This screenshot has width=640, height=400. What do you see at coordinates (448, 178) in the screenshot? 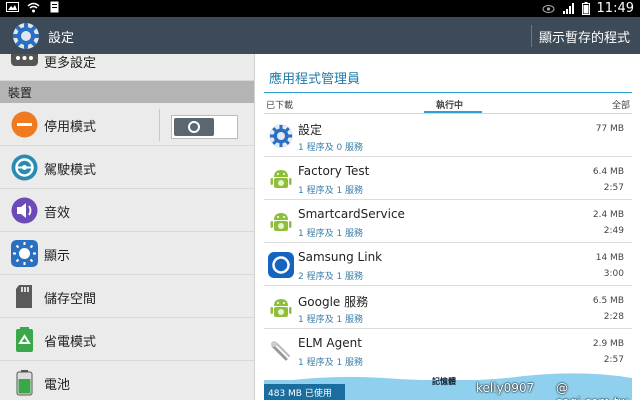
I see `app-row-factory-test: Factory Test 1 程序及 1 服務 6.4 MB 2:57` at bounding box center [448, 178].